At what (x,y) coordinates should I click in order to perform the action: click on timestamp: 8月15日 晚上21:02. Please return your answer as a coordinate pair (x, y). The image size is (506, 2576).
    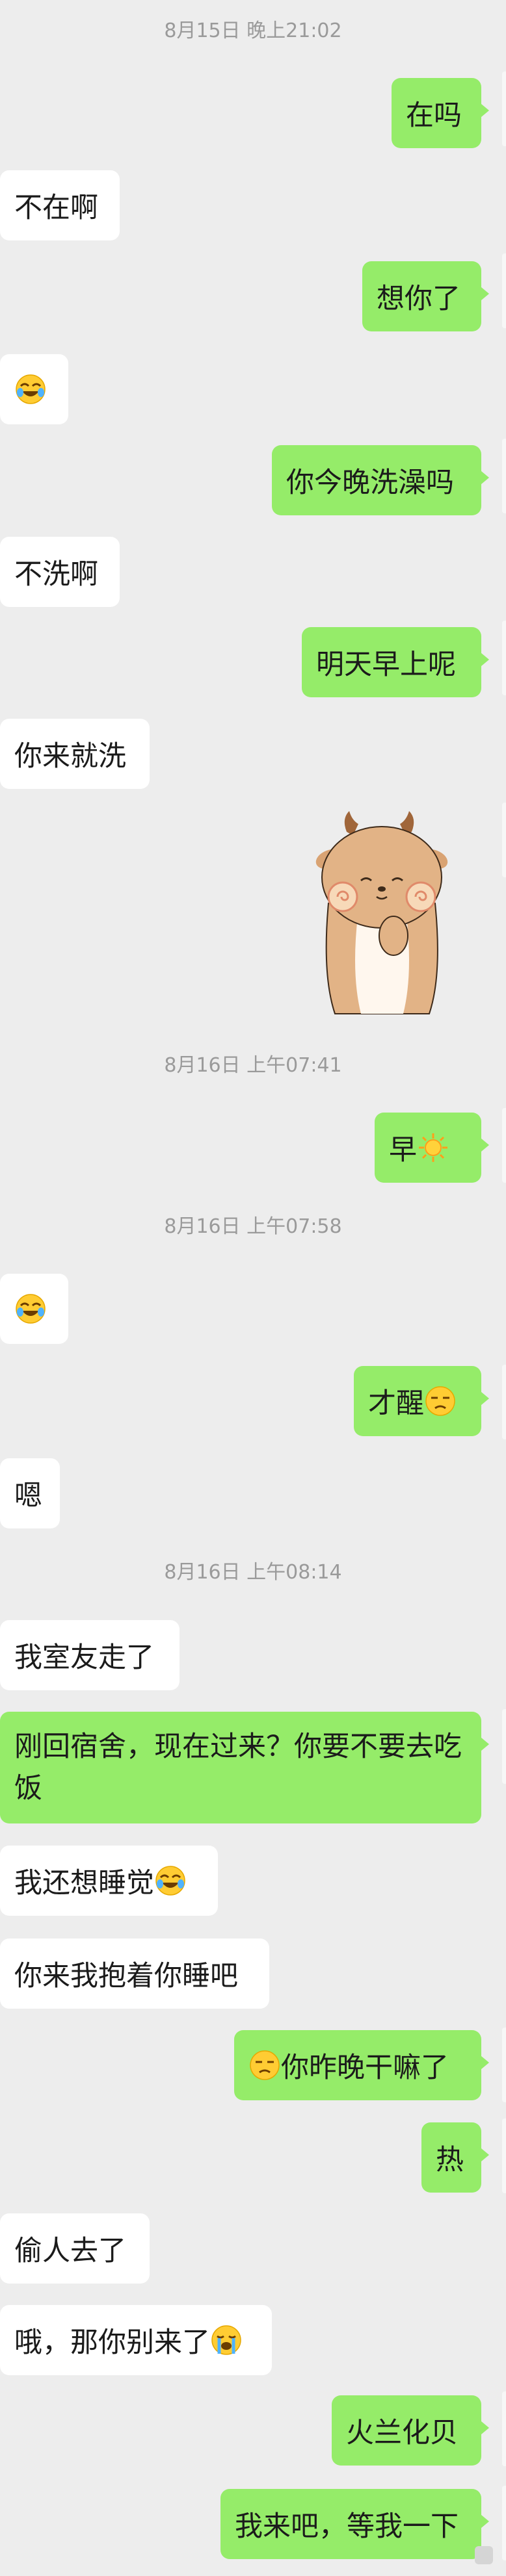
    Looking at the image, I should click on (253, 31).